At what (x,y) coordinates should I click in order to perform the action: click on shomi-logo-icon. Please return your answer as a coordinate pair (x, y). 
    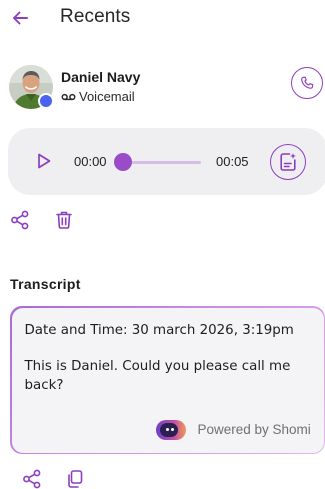
    Looking at the image, I should click on (170, 429).